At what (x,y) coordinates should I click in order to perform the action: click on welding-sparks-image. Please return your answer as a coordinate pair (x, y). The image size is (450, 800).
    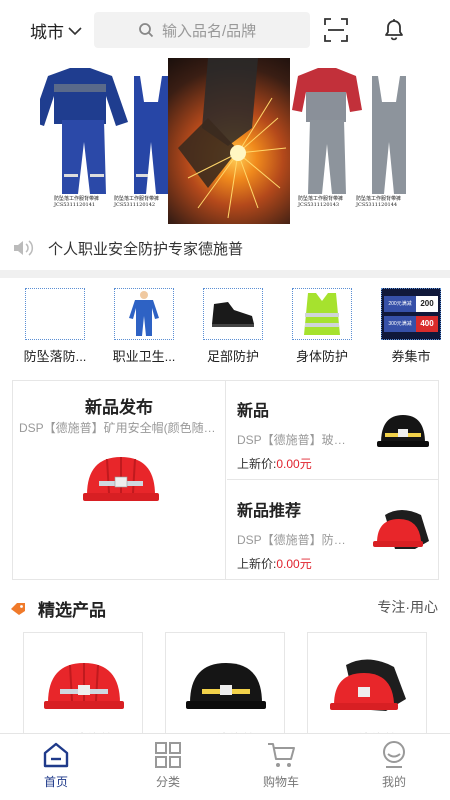
    Looking at the image, I should click on (229, 141).